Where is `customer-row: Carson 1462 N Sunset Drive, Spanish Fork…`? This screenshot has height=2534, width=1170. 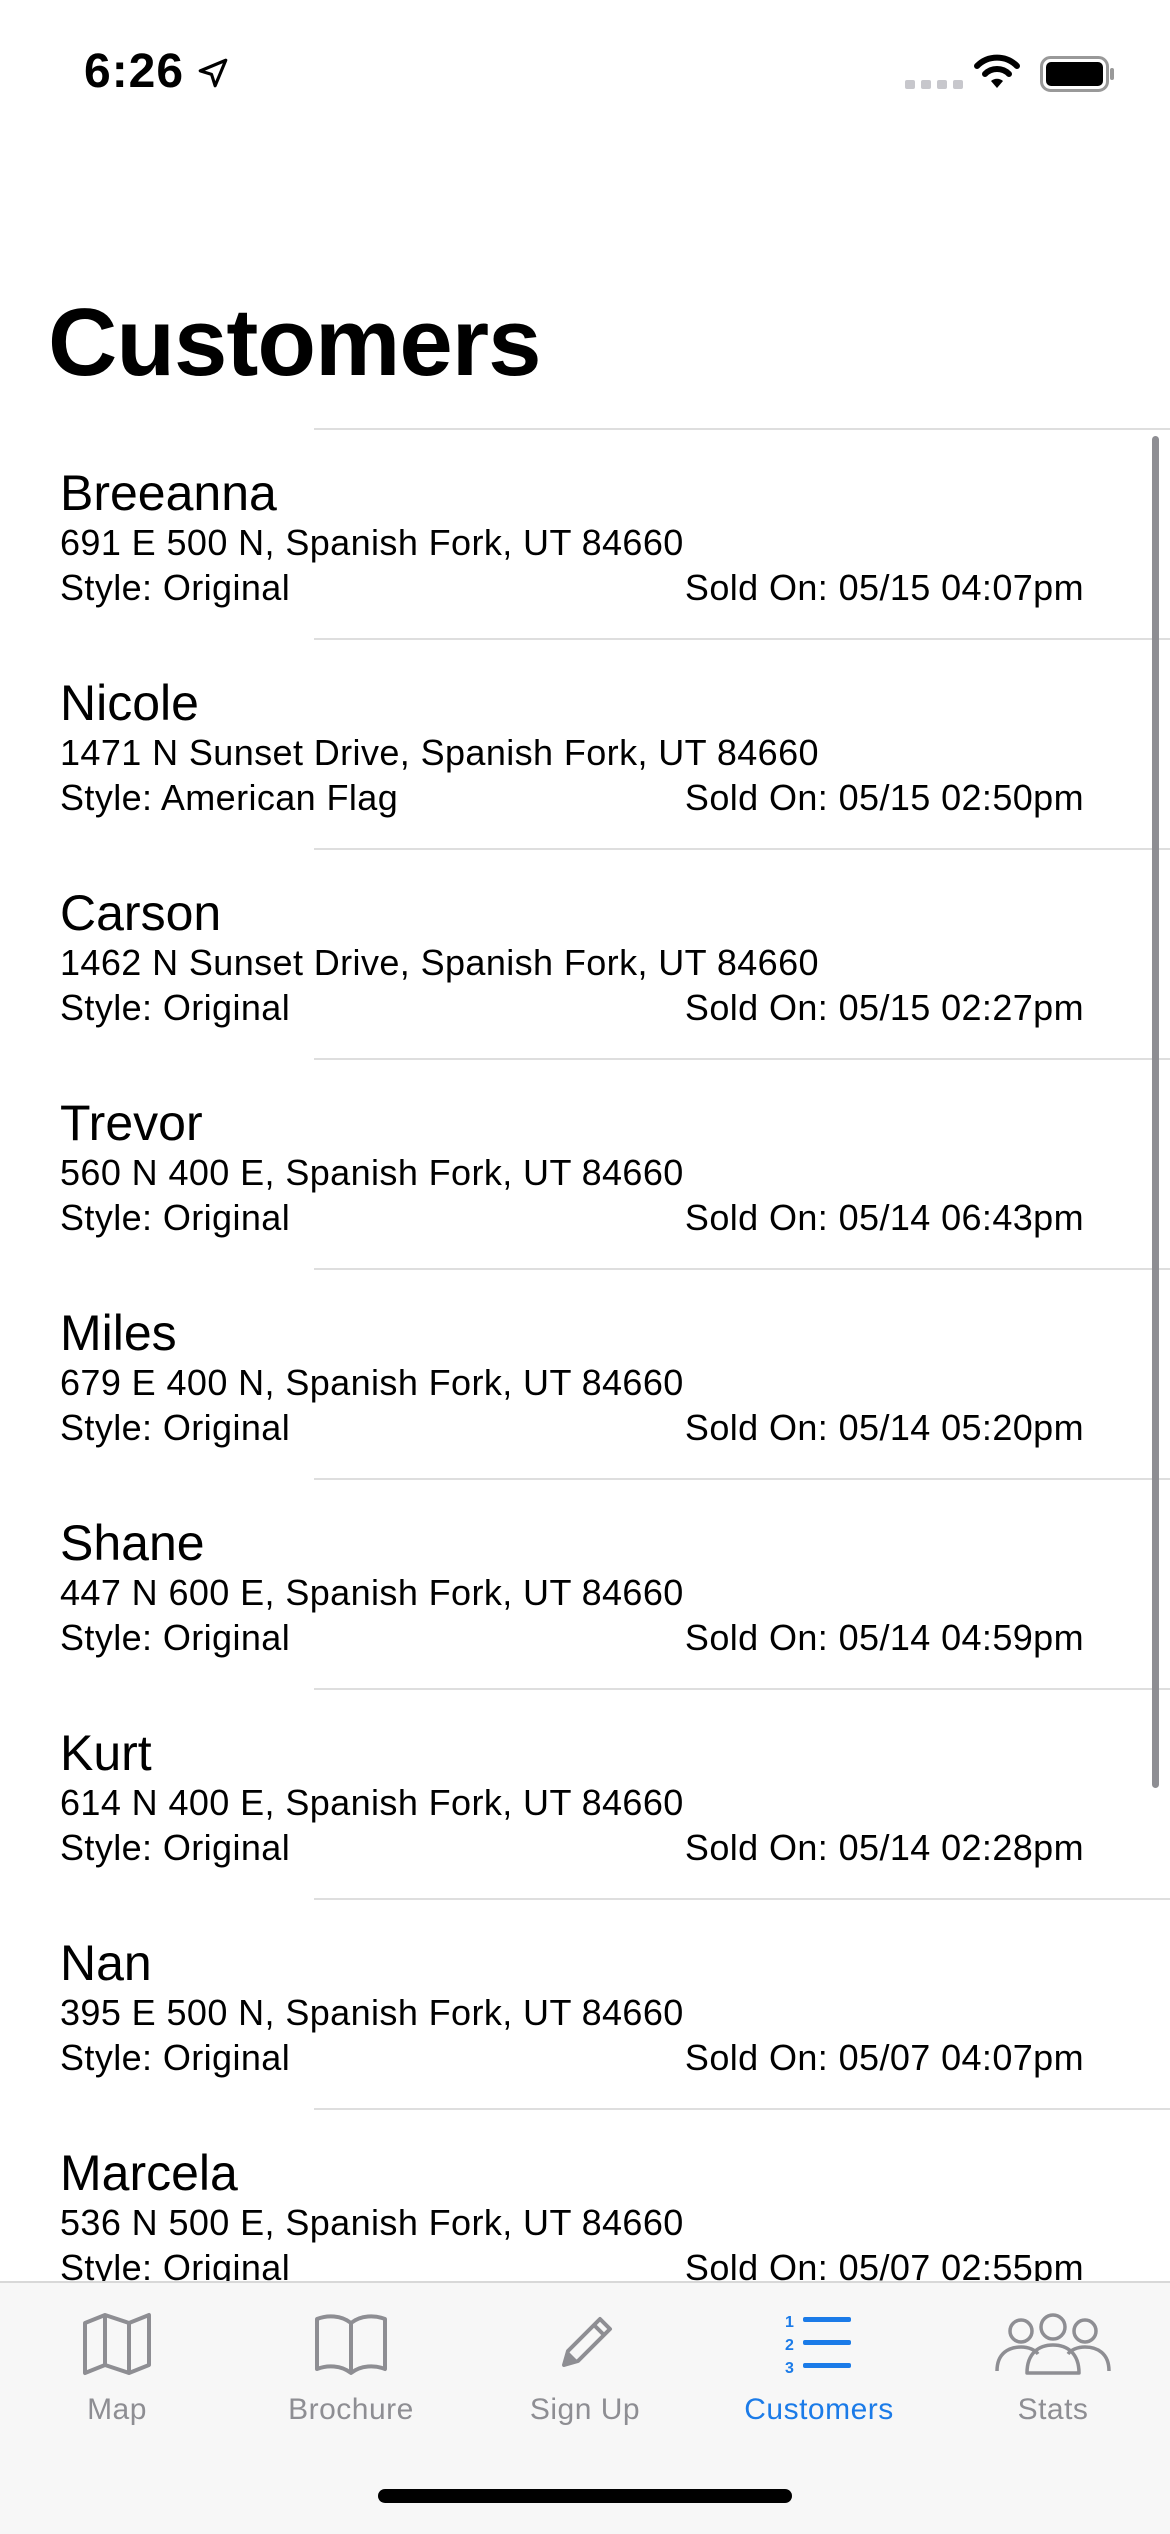 customer-row: Carson 1462 N Sunset Drive, Spanish Fork… is located at coordinates (585, 955).